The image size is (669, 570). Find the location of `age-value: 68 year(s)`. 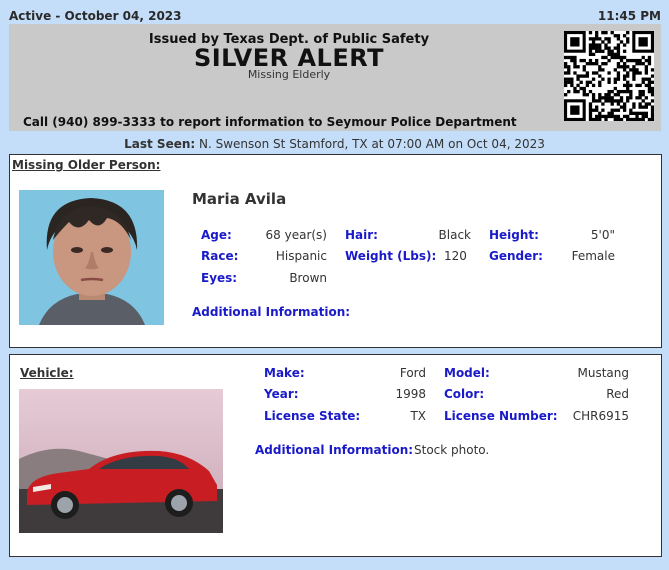

age-value: 68 year(s) is located at coordinates (296, 235).